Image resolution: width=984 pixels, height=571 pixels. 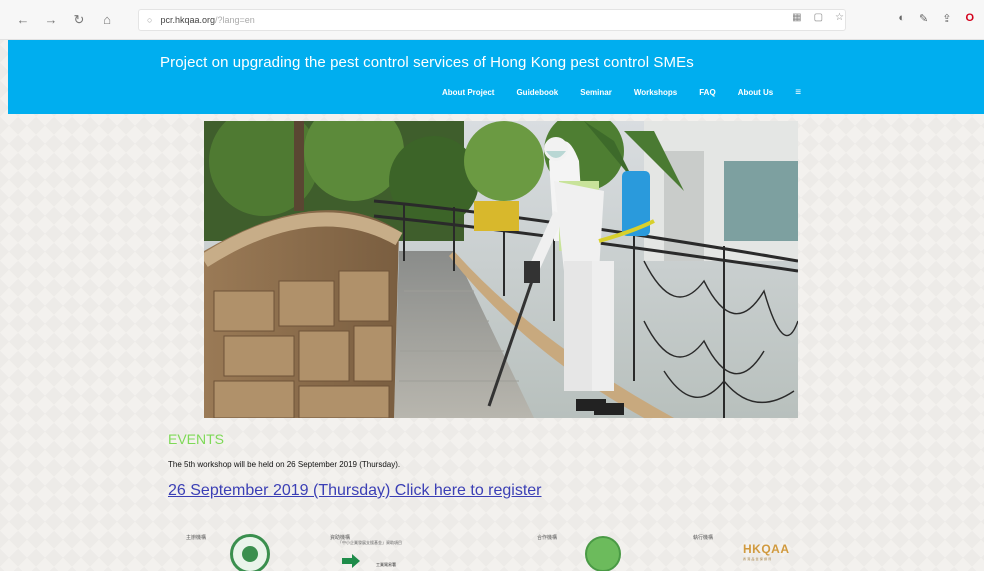 What do you see at coordinates (818, 17) in the screenshot?
I see `reader-view-icon: ▢` at bounding box center [818, 17].